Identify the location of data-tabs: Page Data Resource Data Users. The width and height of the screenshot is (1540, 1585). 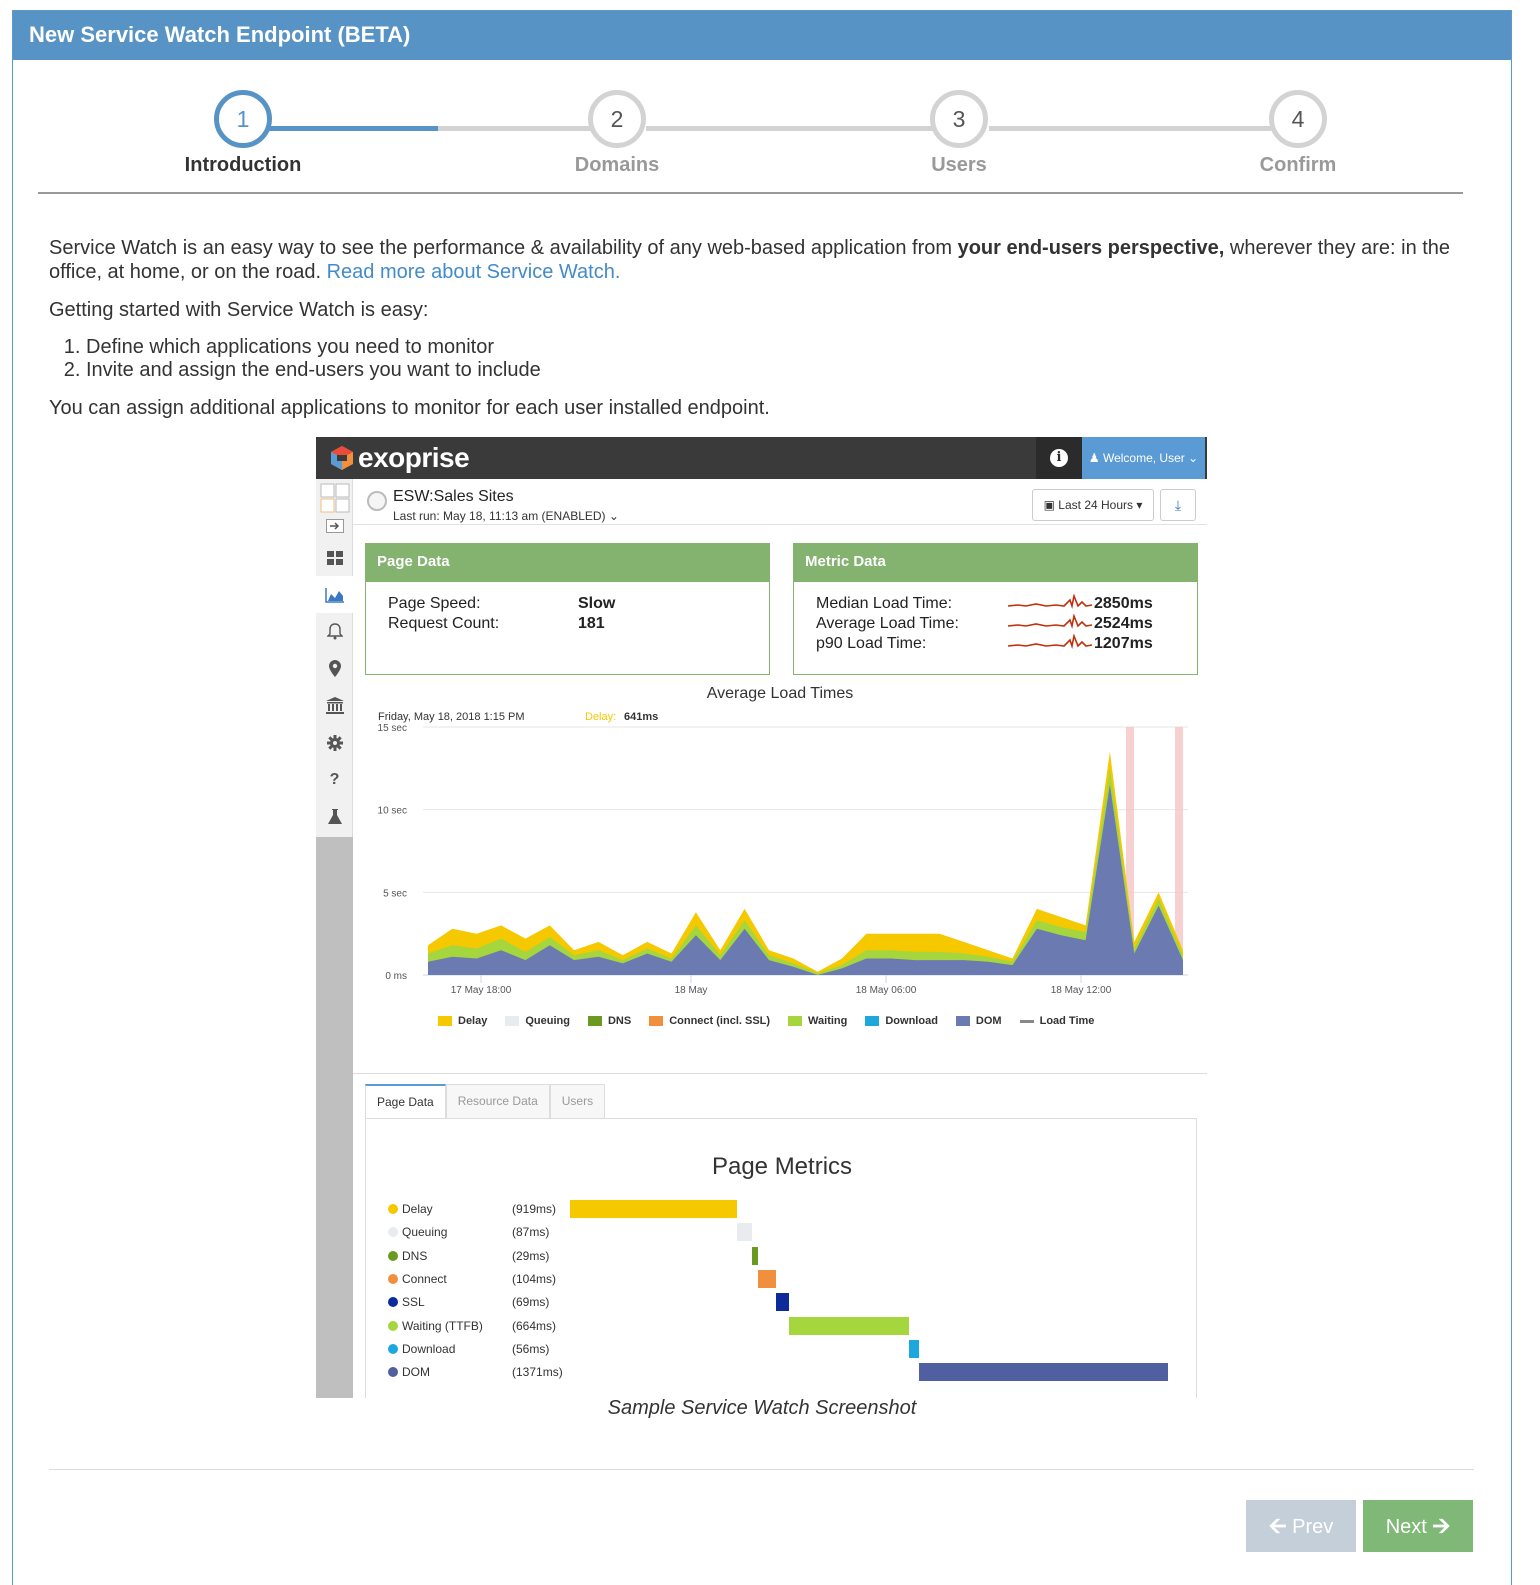
(485, 1101).